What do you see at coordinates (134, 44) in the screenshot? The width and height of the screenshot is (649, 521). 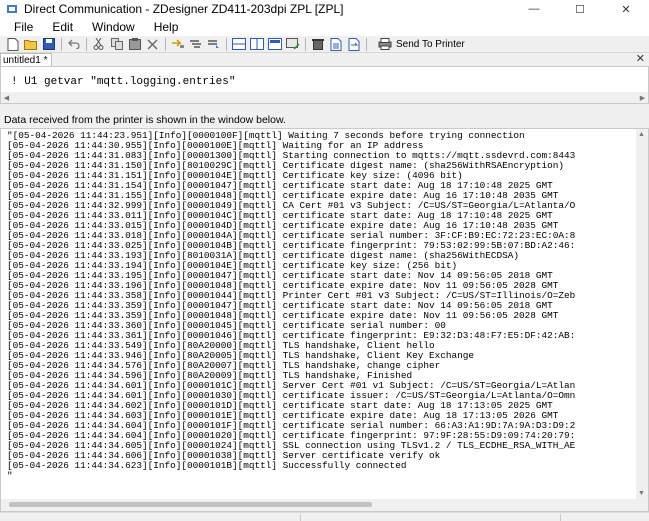 I see `paste-icon` at bounding box center [134, 44].